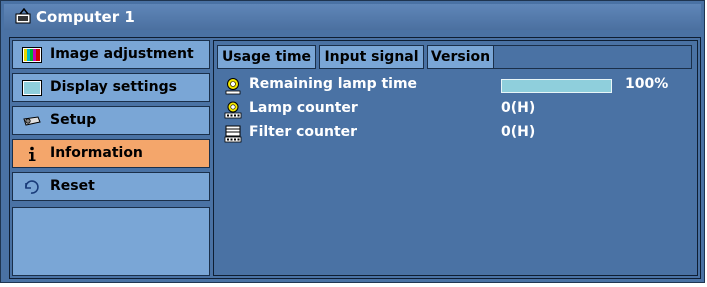 This screenshot has height=287, width=707. What do you see at coordinates (111, 120) in the screenshot?
I see `sidebar-item-setup: Setup` at bounding box center [111, 120].